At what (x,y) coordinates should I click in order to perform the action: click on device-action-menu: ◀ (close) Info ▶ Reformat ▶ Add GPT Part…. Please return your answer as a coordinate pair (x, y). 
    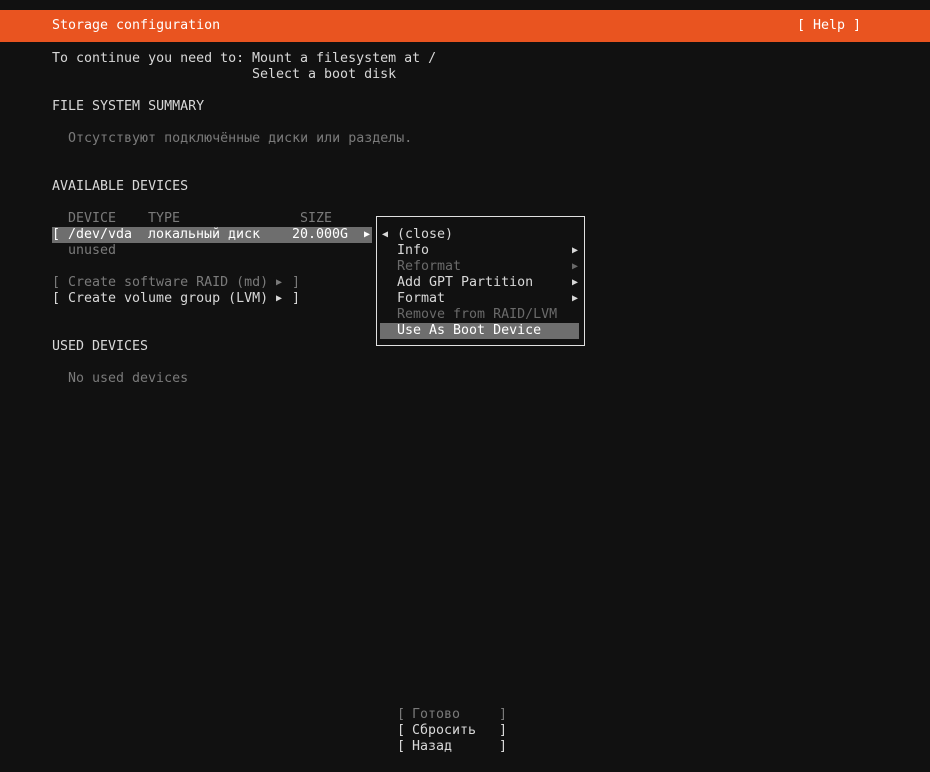
    Looking at the image, I should click on (480, 281).